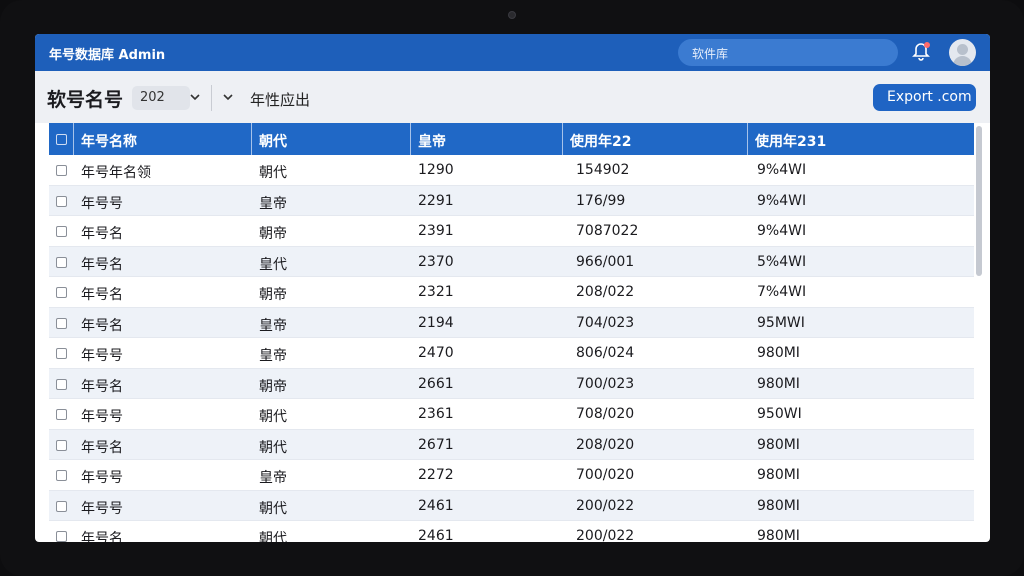  I want to click on cell-used2: 7%4WI, so click(782, 292).